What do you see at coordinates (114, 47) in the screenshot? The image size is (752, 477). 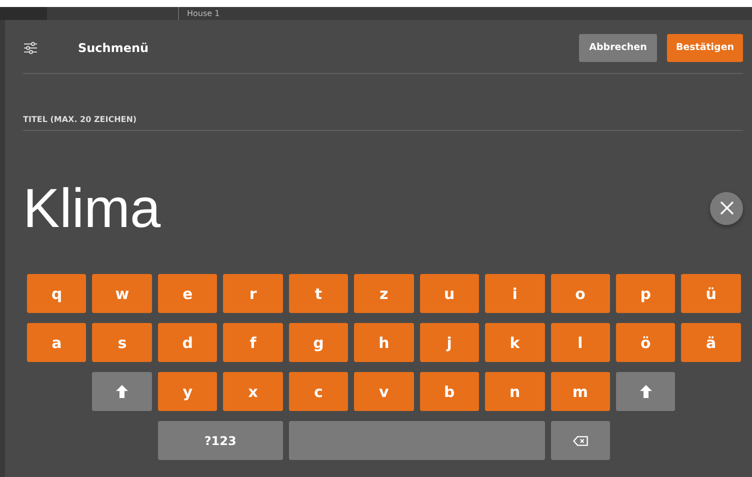 I see `dialog-title: Suchmenü` at bounding box center [114, 47].